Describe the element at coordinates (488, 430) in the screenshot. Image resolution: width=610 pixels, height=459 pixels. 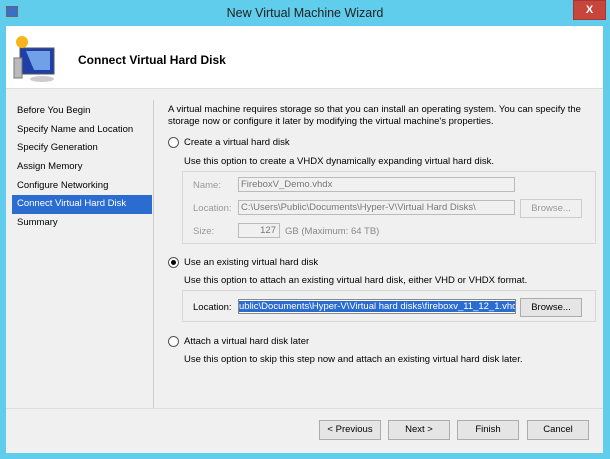
I see `finish-button: Finish` at that location.